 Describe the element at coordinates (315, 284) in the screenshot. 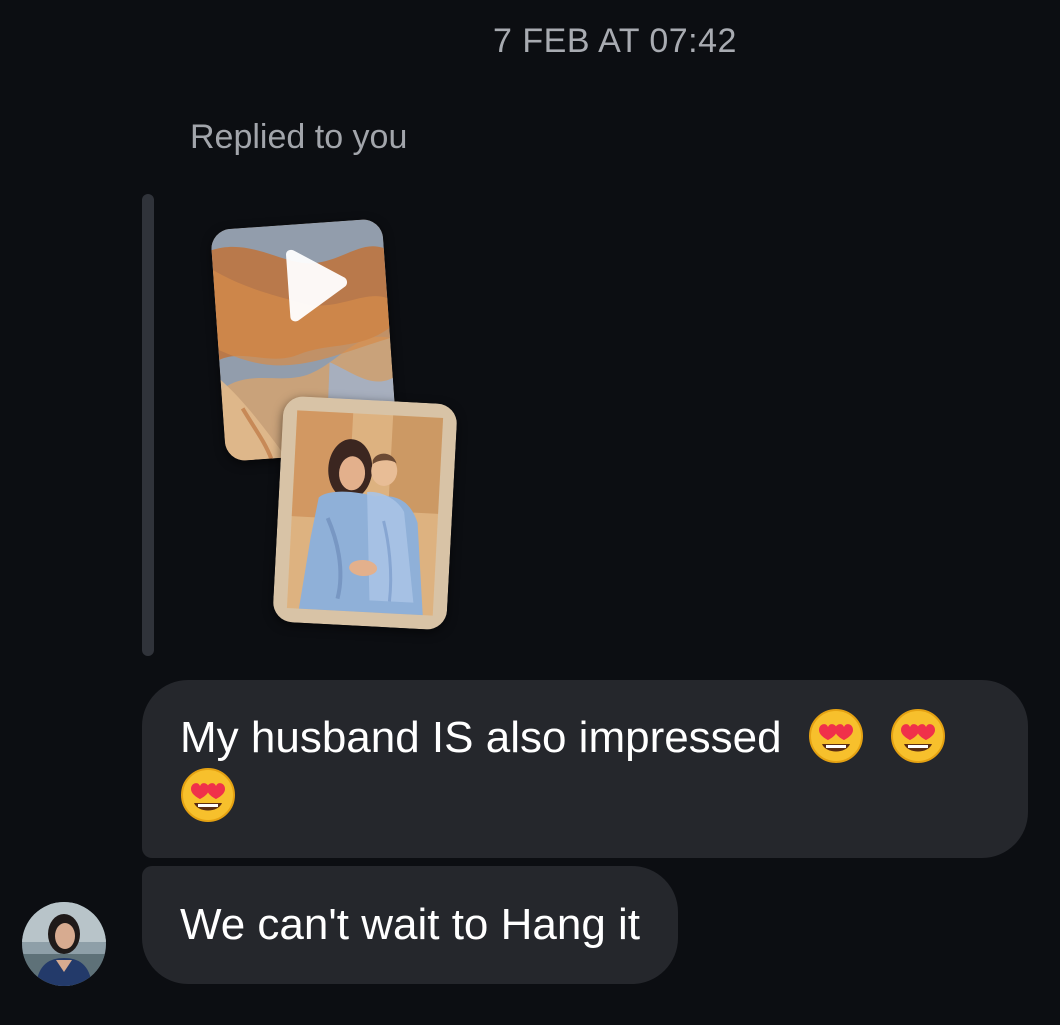

I see `play-icon` at that location.